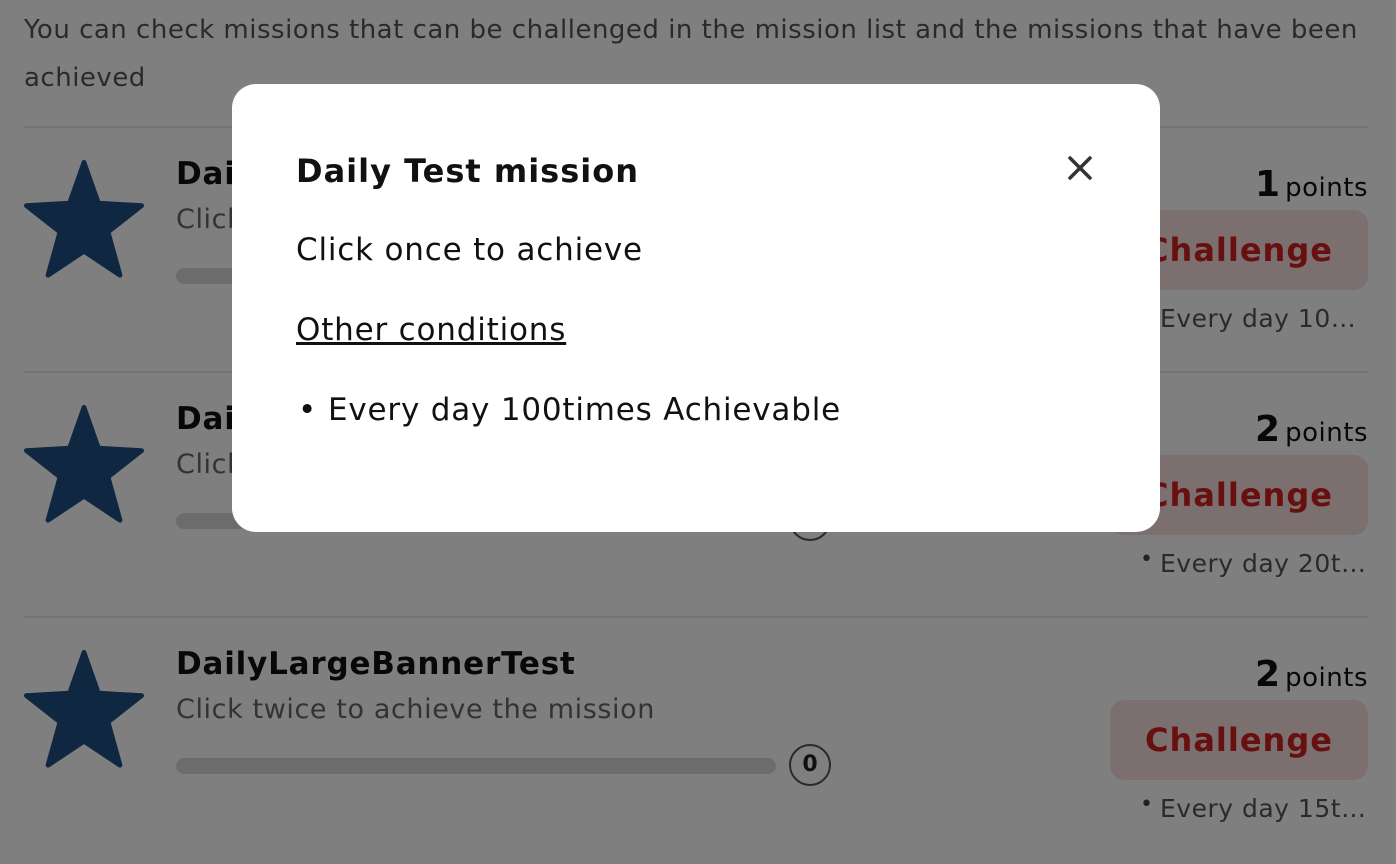 This screenshot has width=1396, height=864. I want to click on modal-condition-item: Every day 100times Achievable, so click(568, 410).